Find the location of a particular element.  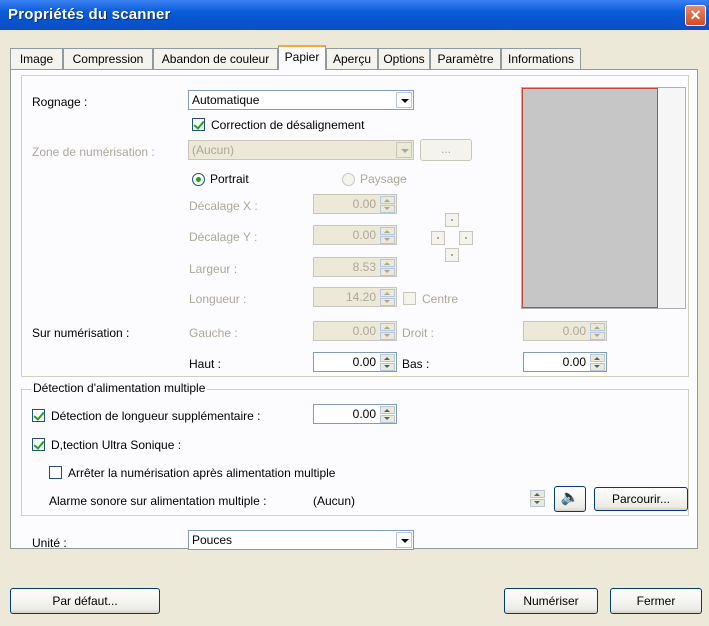

tab-settings: Paramètre is located at coordinates (465, 58).